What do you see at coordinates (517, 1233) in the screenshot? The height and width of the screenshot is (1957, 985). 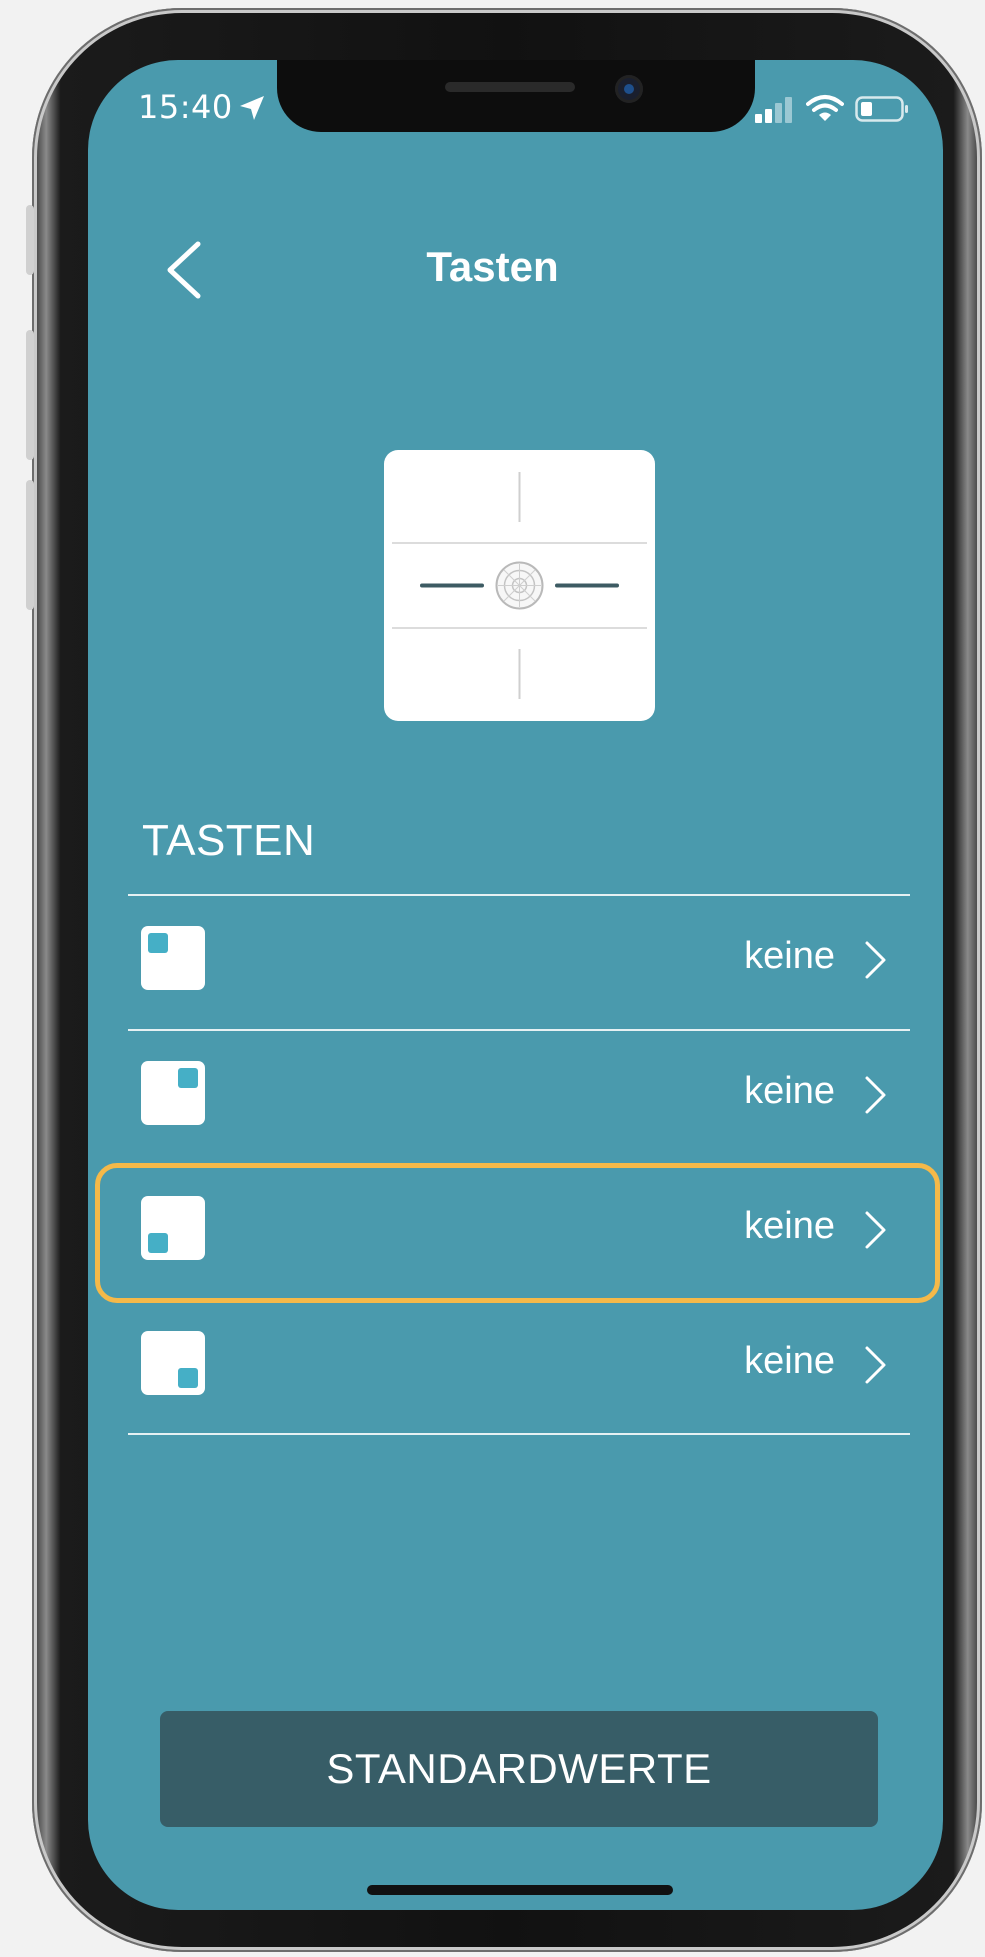 I see `highlight-frame` at bounding box center [517, 1233].